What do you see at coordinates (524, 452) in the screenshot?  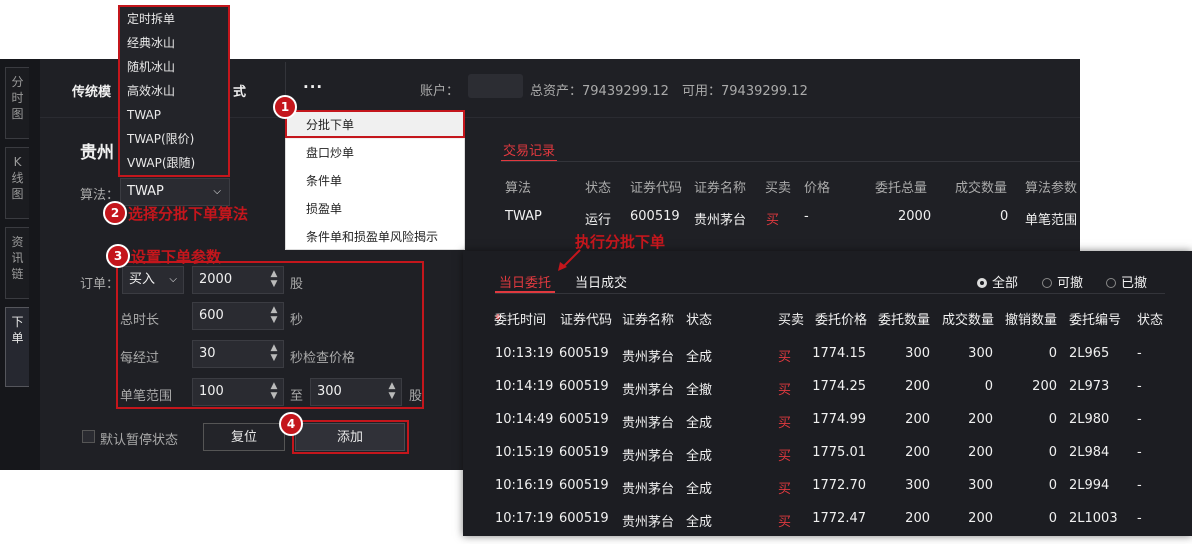 I see `cell: 10:15:19` at bounding box center [524, 452].